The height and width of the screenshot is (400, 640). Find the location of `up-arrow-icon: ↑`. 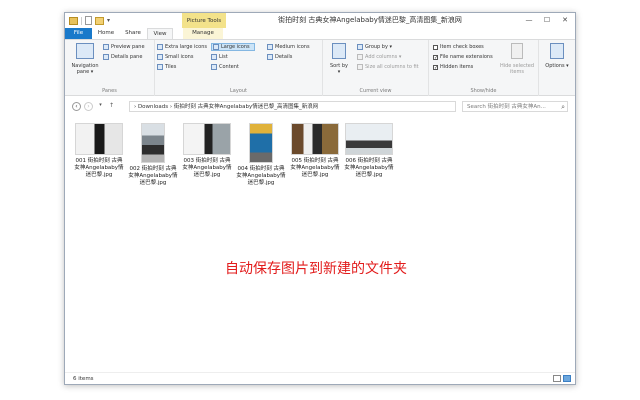

up-arrow-icon: ↑ is located at coordinates (111, 106).